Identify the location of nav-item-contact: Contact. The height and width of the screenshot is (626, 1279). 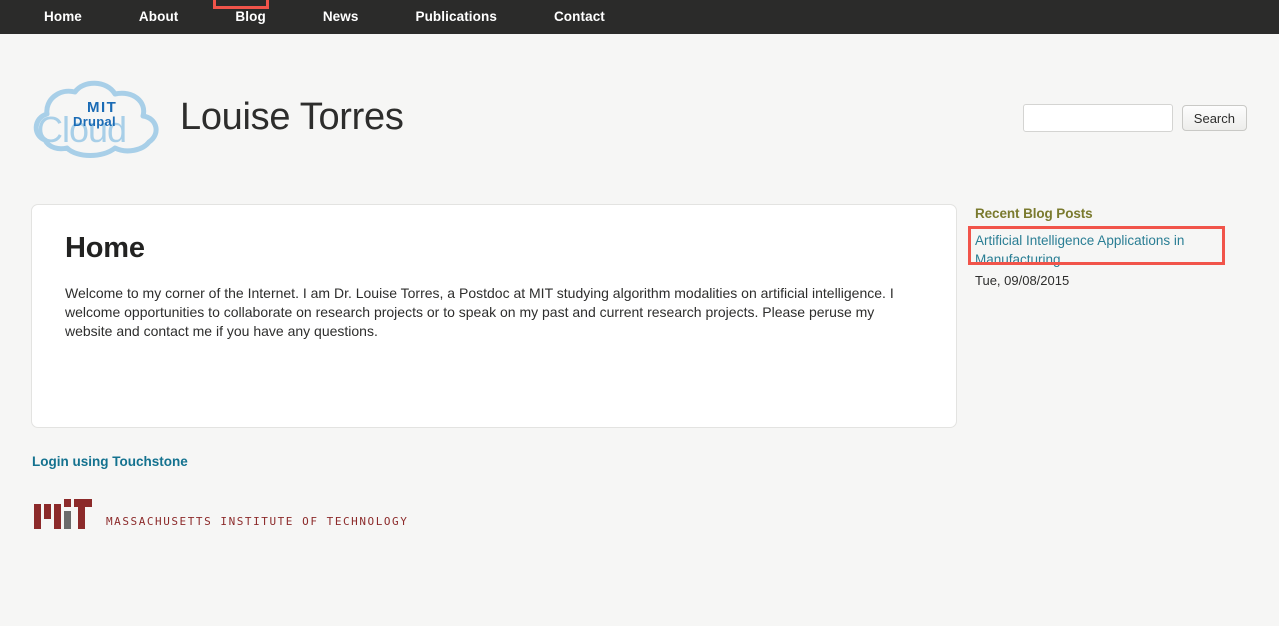
(579, 17).